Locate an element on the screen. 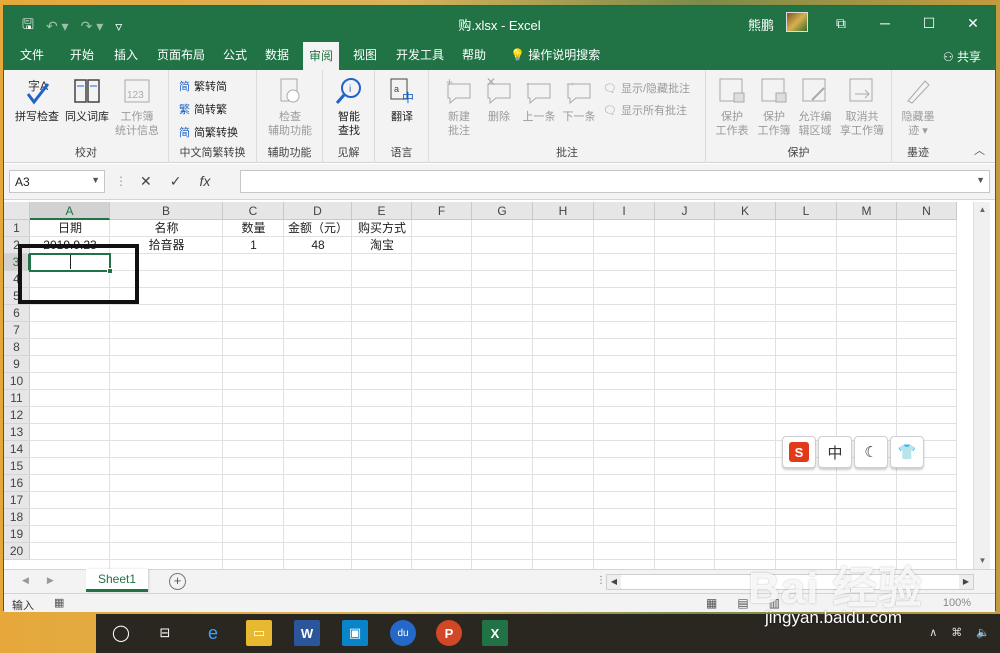 The image size is (1000, 653). column-header-n: N is located at coordinates (927, 211).